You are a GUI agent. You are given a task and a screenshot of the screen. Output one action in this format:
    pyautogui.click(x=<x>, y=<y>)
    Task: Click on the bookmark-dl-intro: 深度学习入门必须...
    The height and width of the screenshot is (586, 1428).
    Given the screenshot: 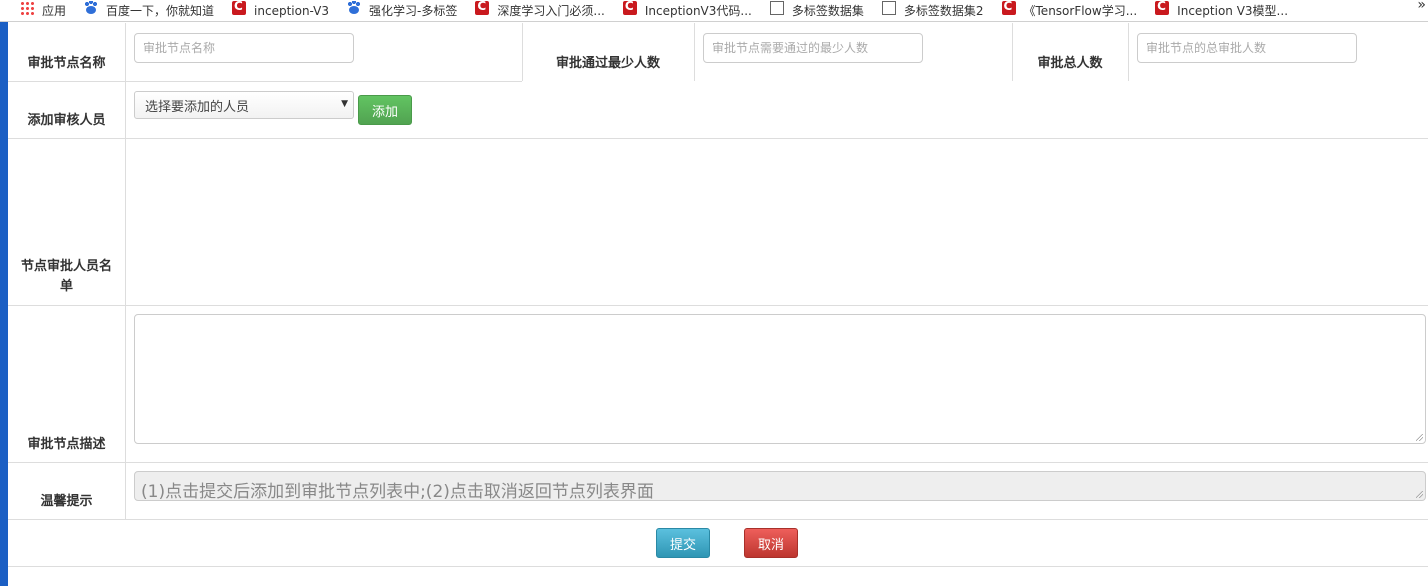 What is the action you would take?
    pyautogui.click(x=540, y=10)
    